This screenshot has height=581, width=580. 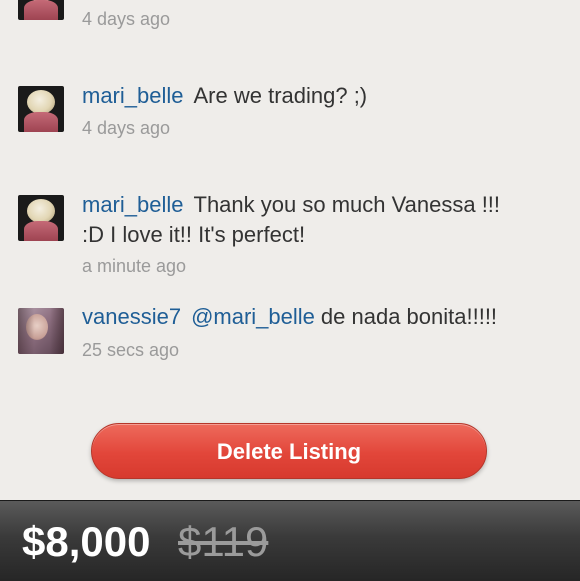 What do you see at coordinates (131, 316) in the screenshot?
I see `comment-username: vanessie7` at bounding box center [131, 316].